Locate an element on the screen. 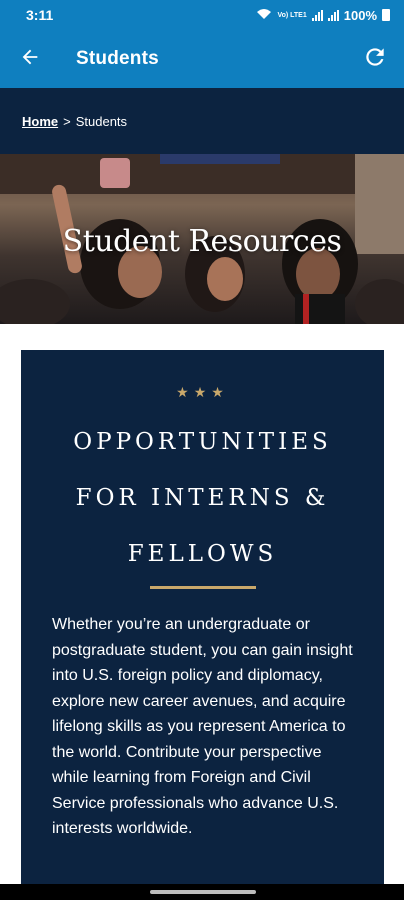 Image resolution: width=404 pixels, height=900 pixels. stars-ornament: ★★★ is located at coordinates (202, 392).